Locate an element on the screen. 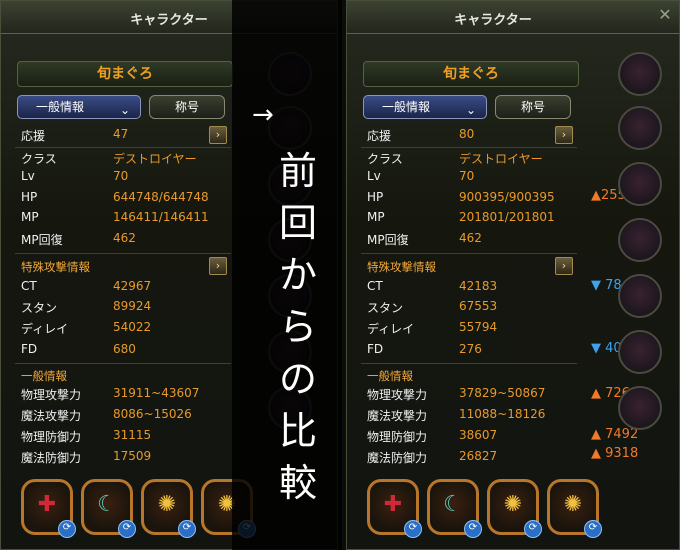  stat-value: 67553 is located at coordinates (478, 306).